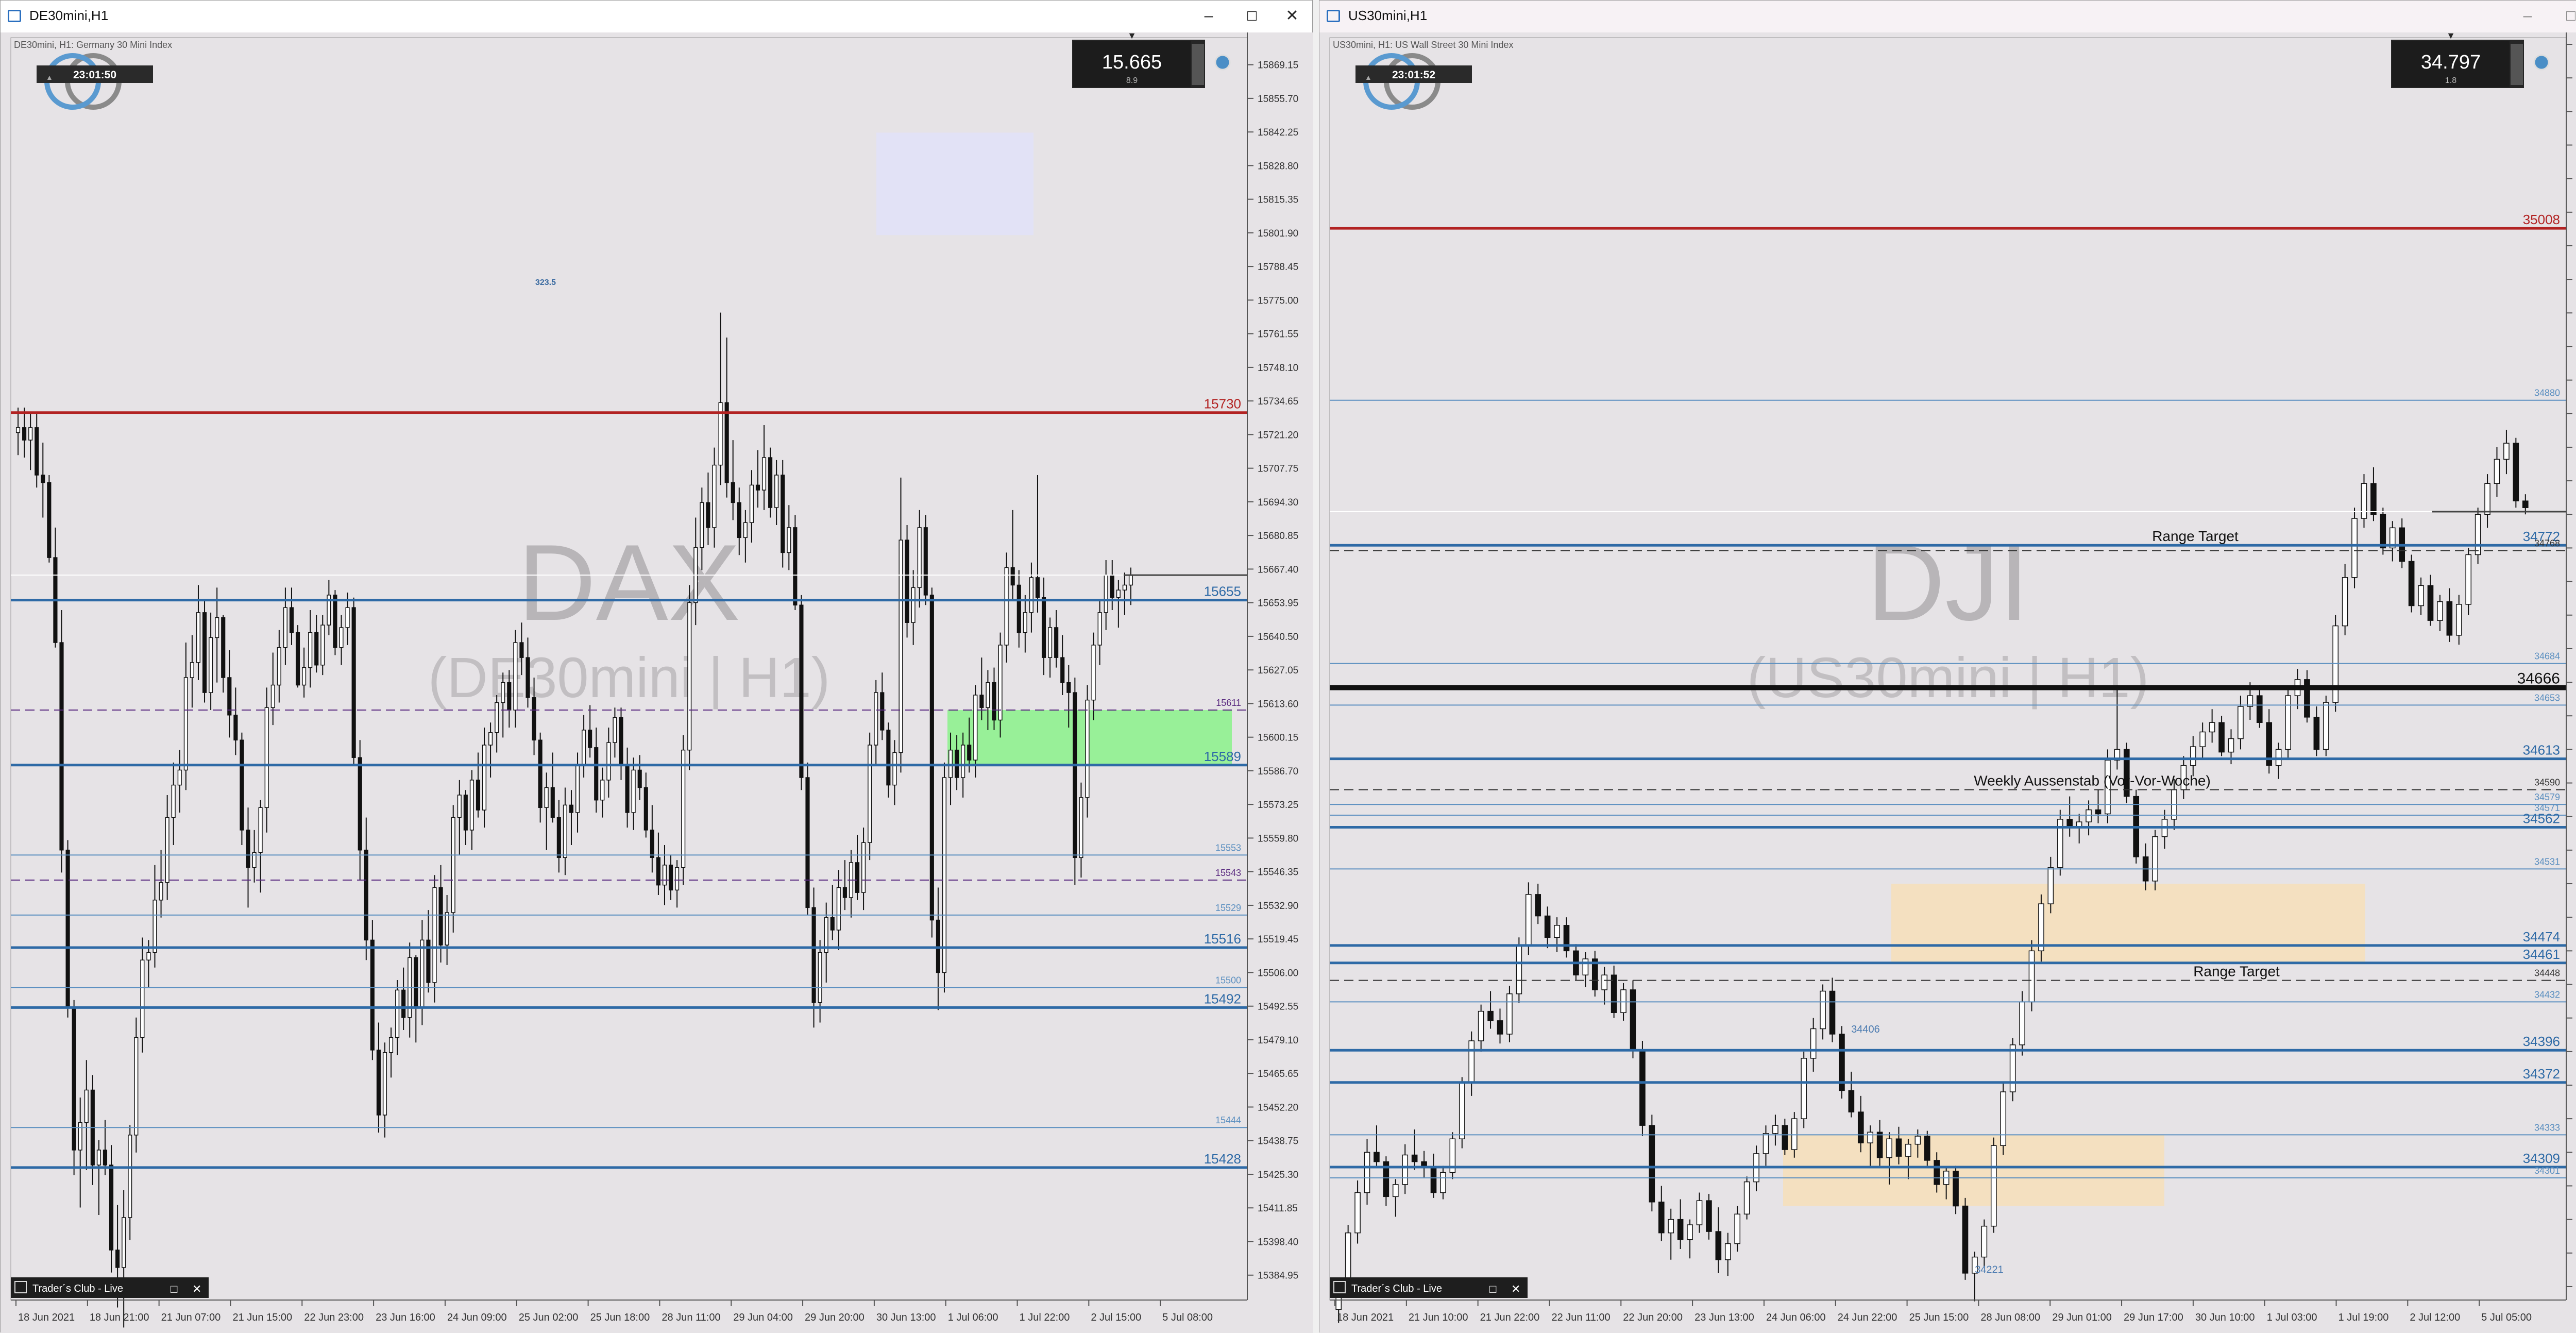  I want to click on x-tick-label: 29 Jun 04:00, so click(763, 1317).